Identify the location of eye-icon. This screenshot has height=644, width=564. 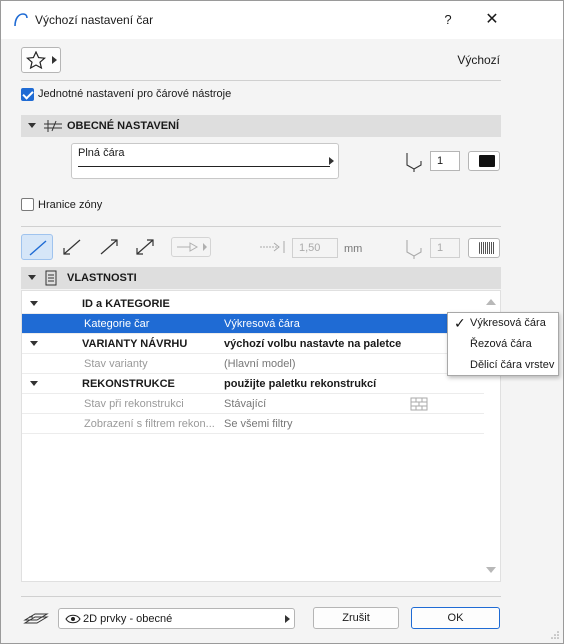
(73, 619).